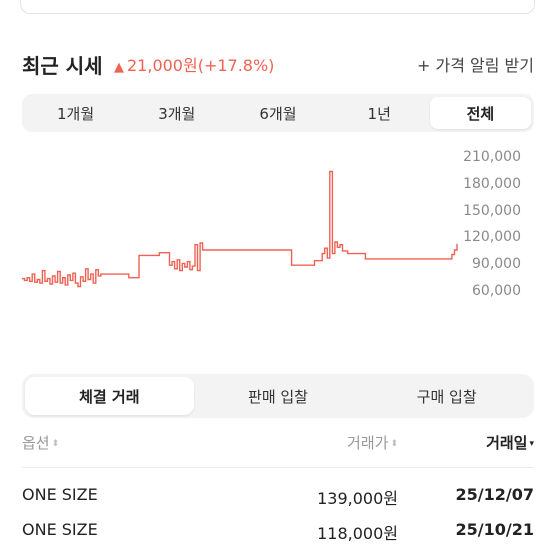 The width and height of the screenshot is (555, 555). Describe the element at coordinates (492, 157) in the screenshot. I see `y-tick-label: 210,000` at that location.